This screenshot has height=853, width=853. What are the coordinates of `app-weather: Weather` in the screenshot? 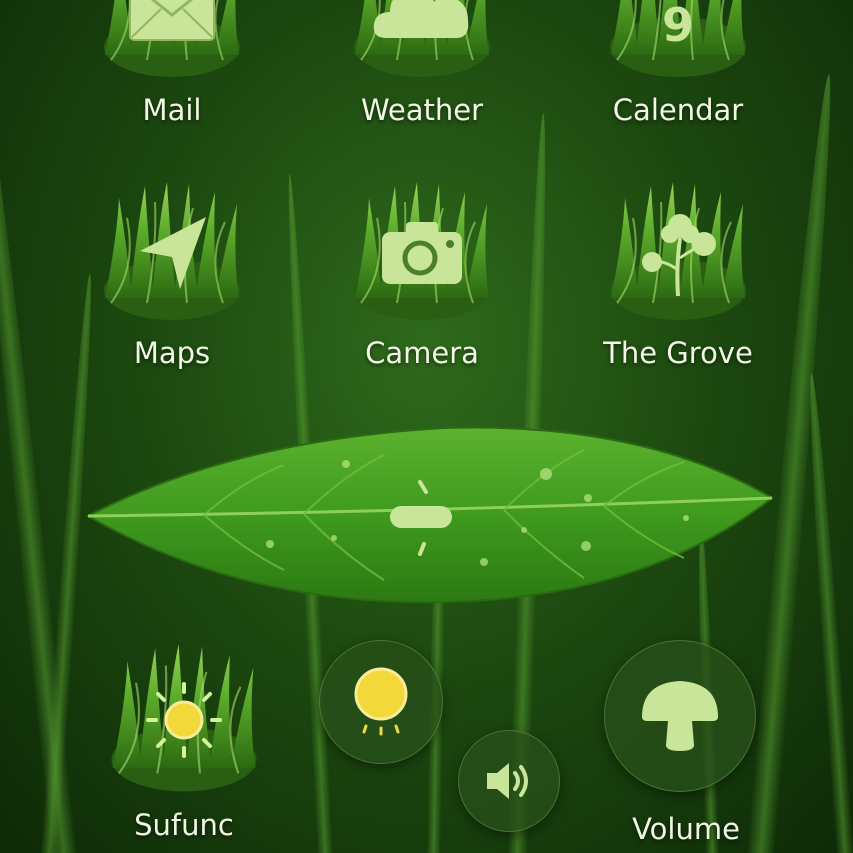 It's located at (422, 63).